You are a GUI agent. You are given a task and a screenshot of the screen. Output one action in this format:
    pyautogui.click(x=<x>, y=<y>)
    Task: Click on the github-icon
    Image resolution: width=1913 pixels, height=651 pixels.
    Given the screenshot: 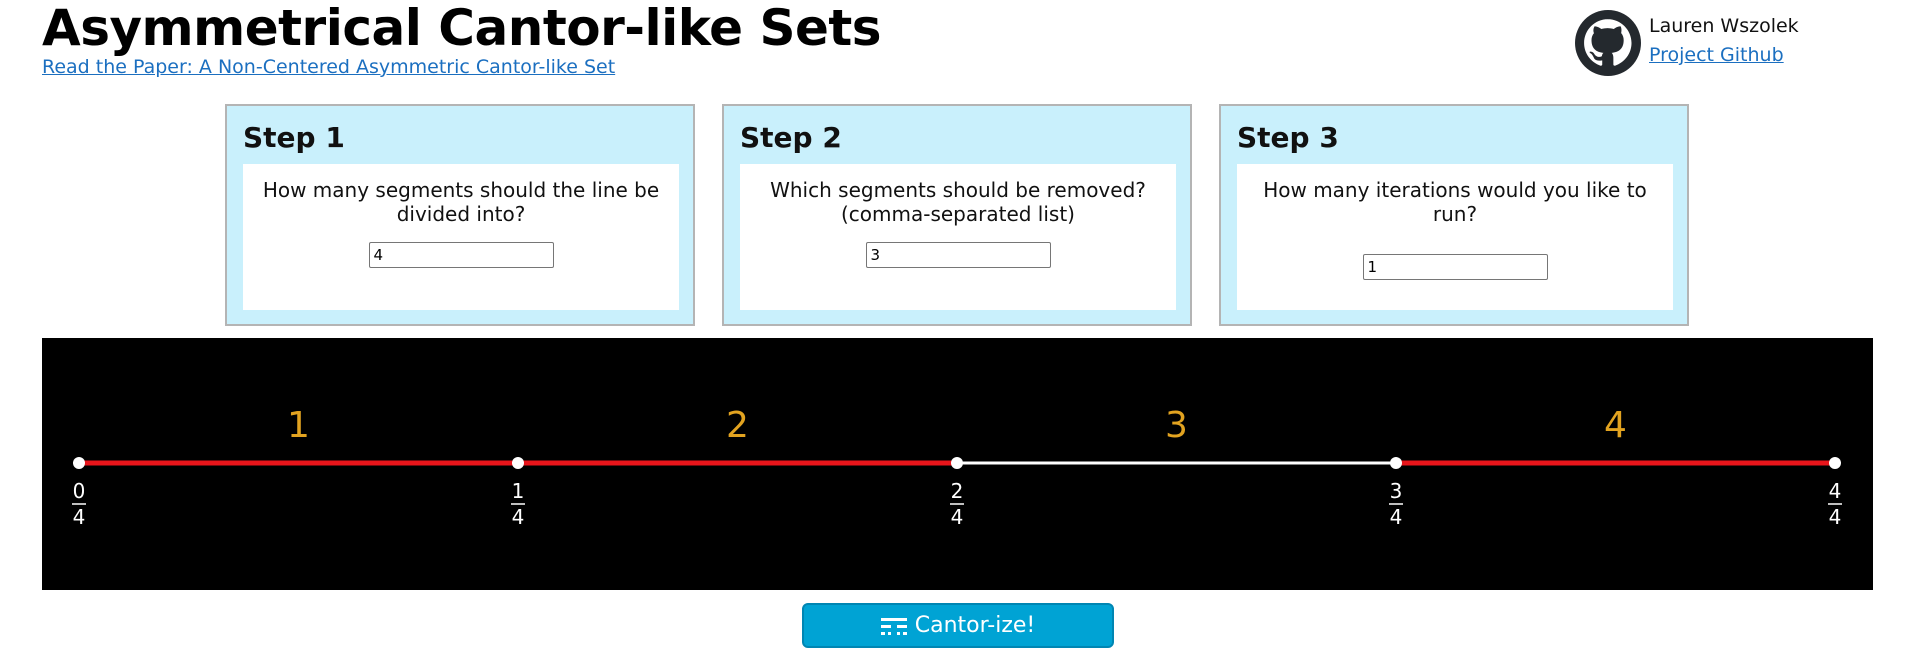 What is the action you would take?
    pyautogui.click(x=1608, y=43)
    